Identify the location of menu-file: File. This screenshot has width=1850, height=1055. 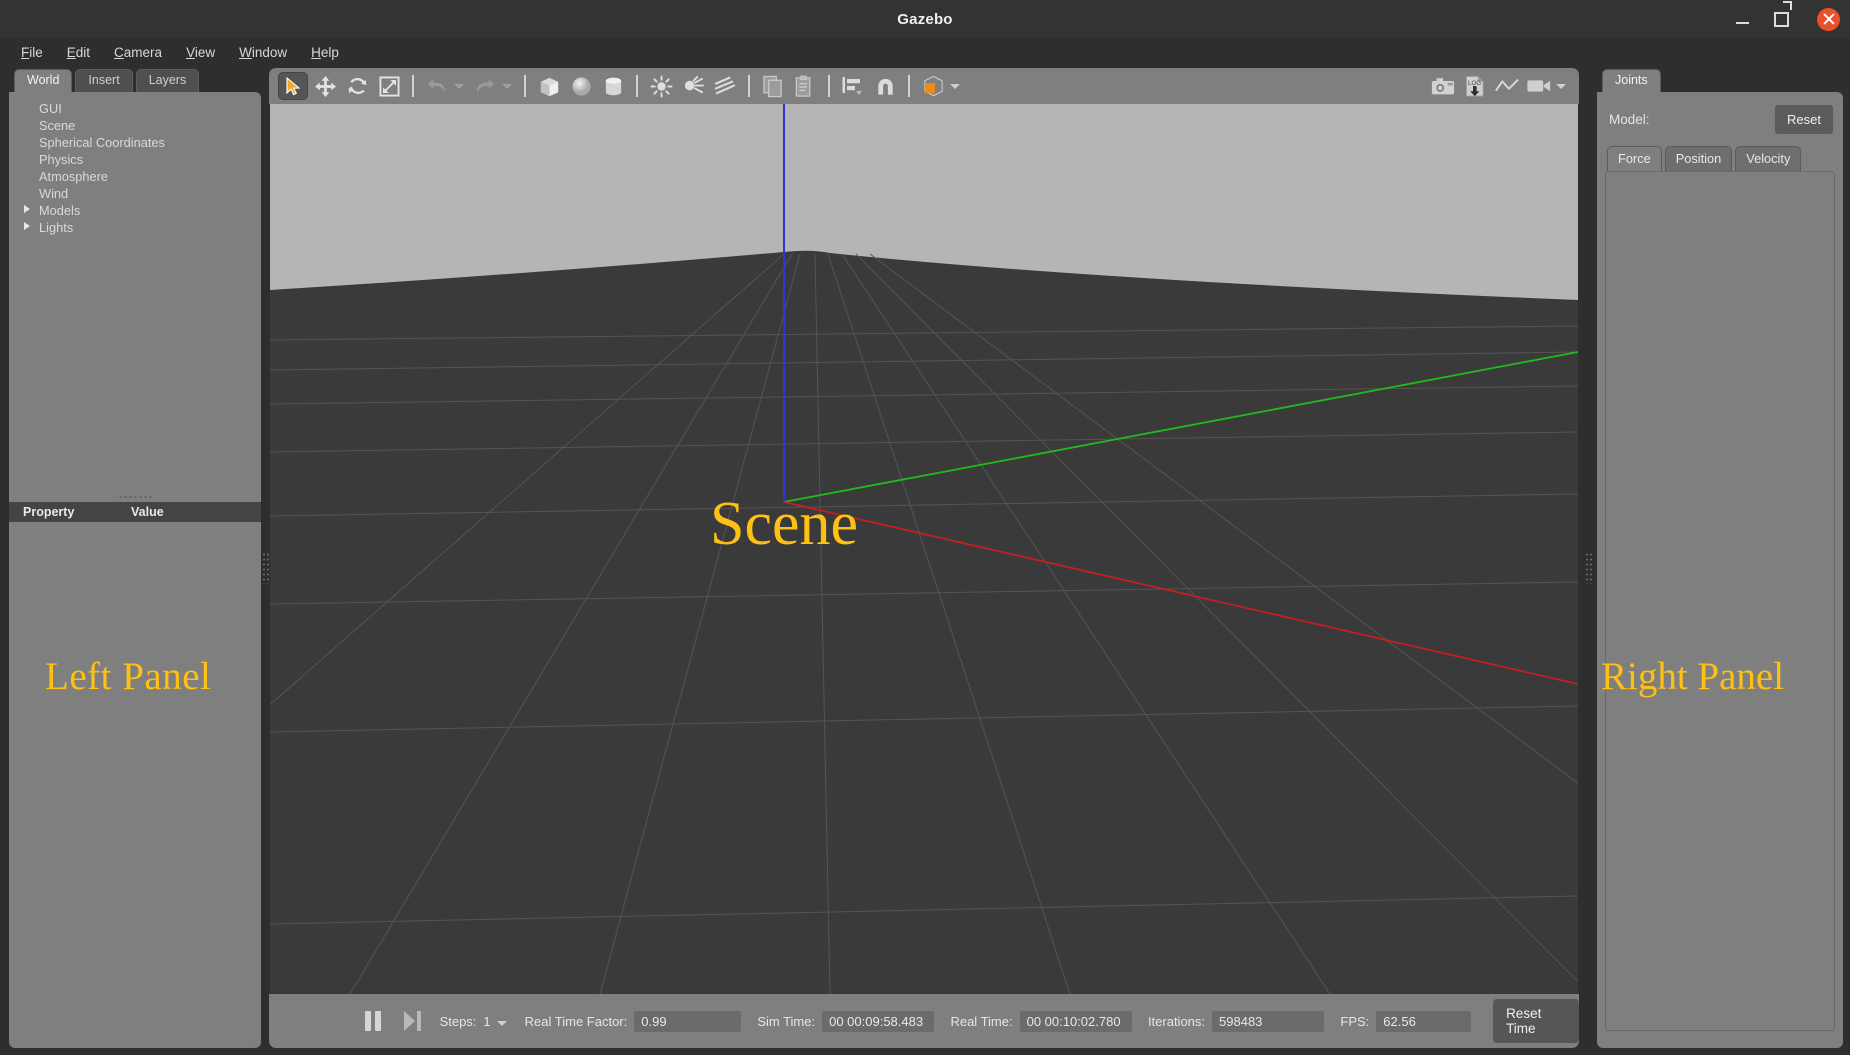
(32, 52).